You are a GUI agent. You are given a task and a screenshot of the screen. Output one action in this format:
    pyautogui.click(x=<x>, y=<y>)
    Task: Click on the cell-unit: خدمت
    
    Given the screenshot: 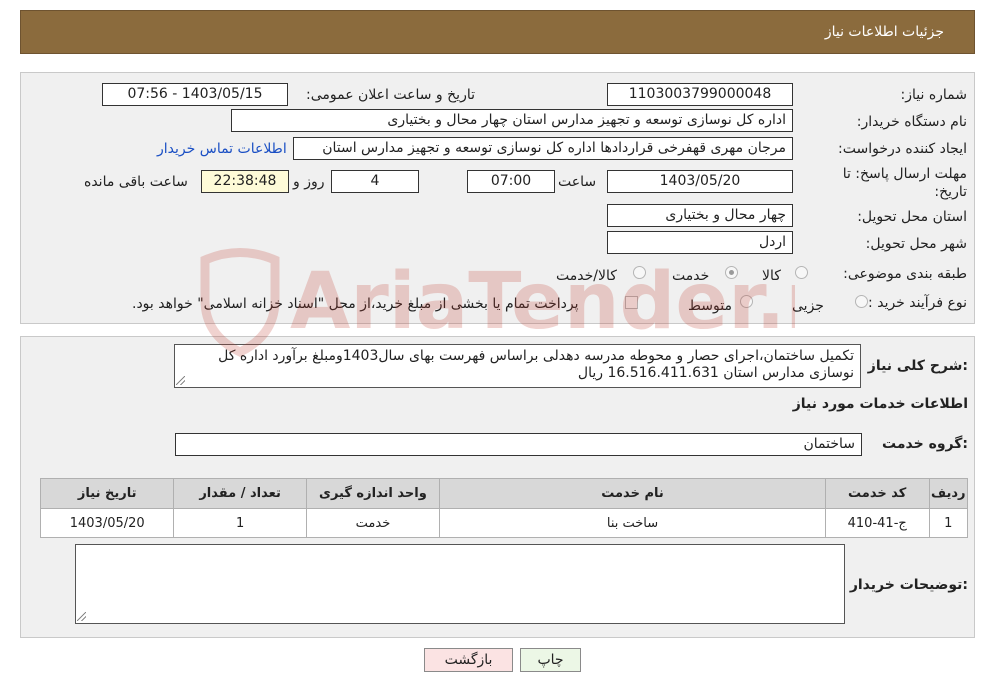 What is the action you would take?
    pyautogui.click(x=373, y=523)
    